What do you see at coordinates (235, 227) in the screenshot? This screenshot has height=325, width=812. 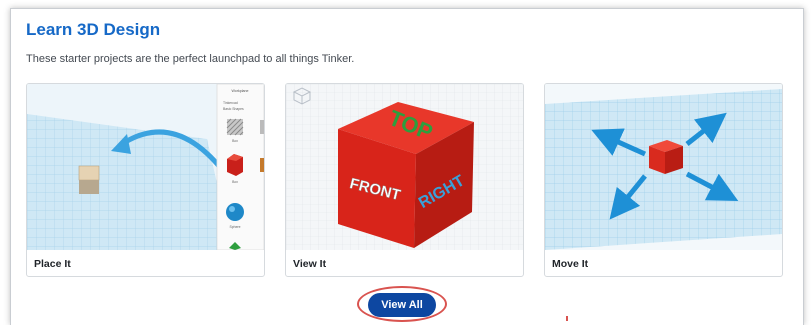 I see `shape-item-label: Sphere` at bounding box center [235, 227].